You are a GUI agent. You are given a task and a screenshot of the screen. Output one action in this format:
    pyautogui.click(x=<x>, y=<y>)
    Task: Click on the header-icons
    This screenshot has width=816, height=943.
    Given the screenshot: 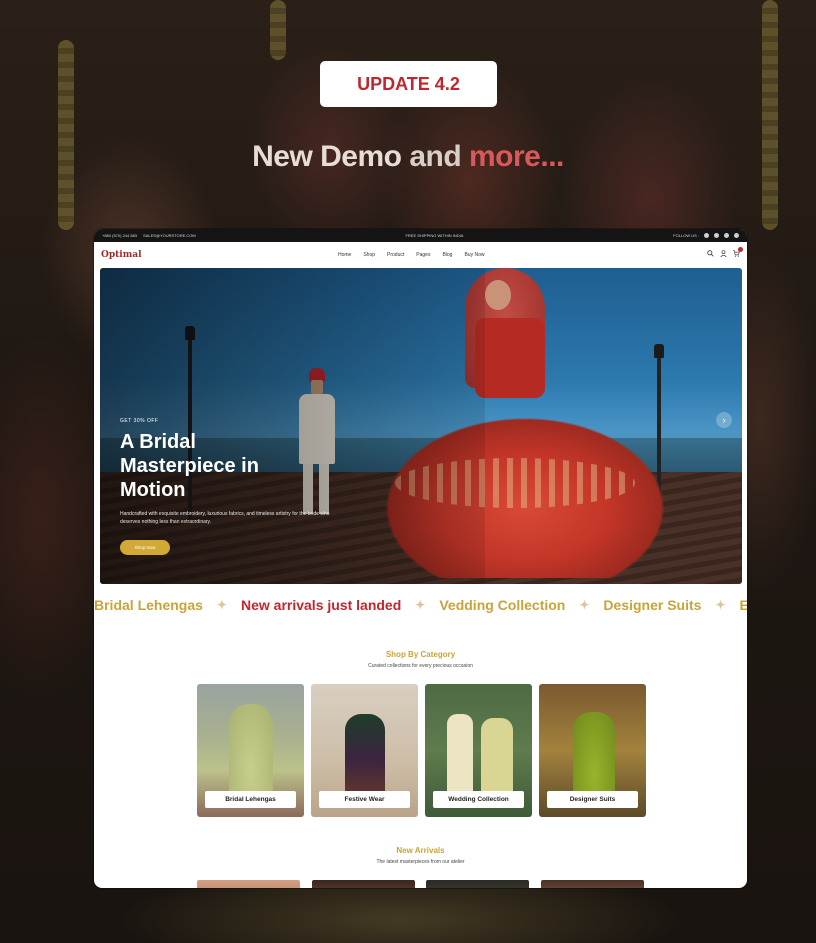 What is the action you would take?
    pyautogui.click(x=725, y=252)
    